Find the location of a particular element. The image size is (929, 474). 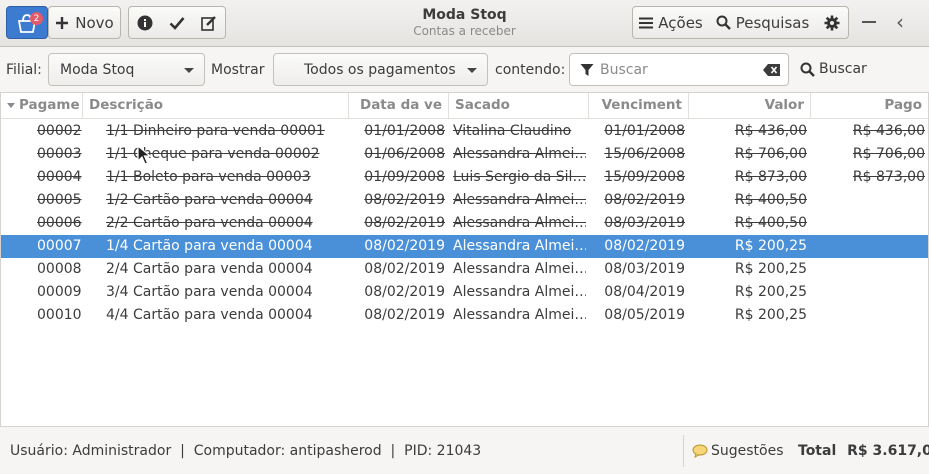

searches-label: Pesquisas is located at coordinates (772, 22).